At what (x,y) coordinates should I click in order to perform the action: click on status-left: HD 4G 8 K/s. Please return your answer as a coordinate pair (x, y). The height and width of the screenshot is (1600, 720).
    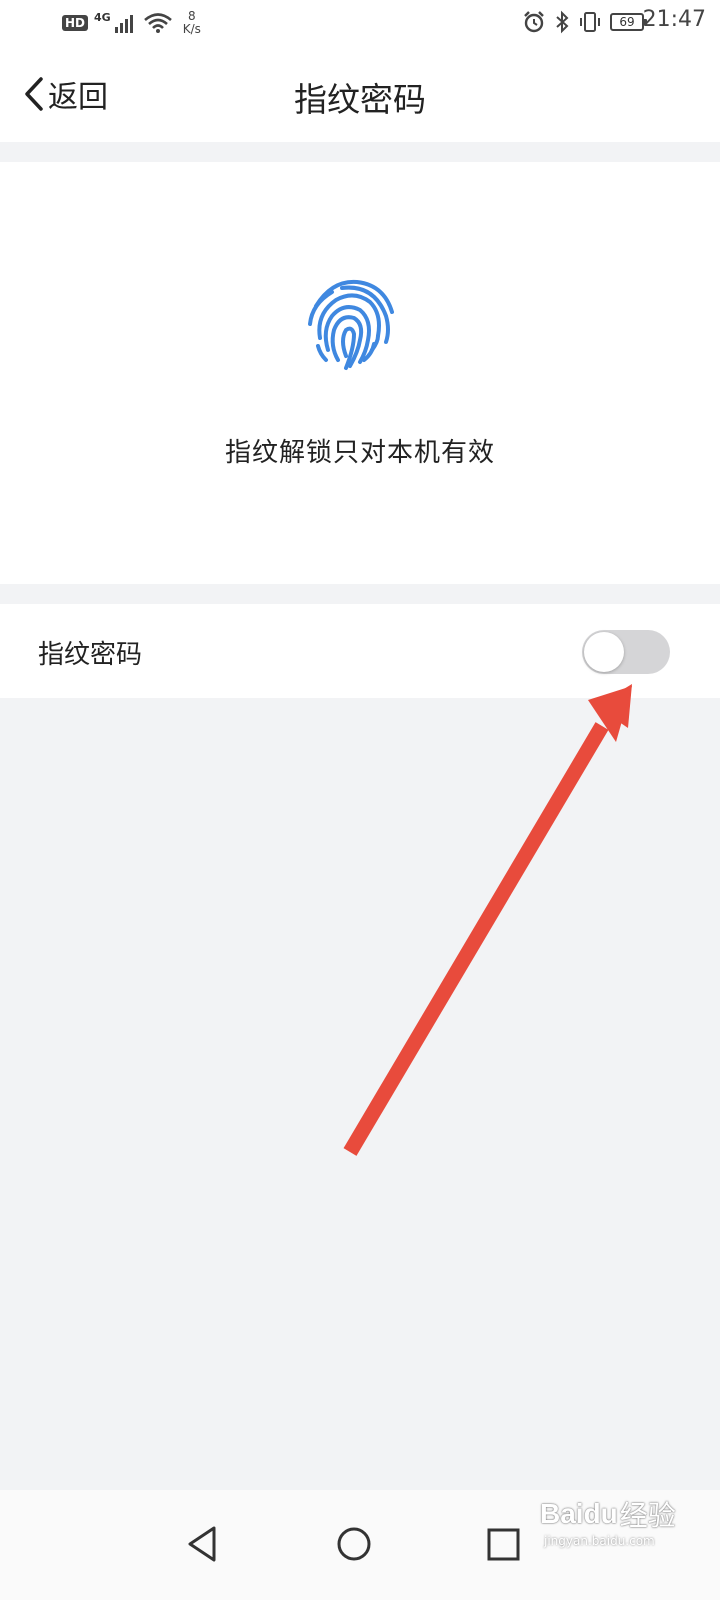
    Looking at the image, I should click on (131, 23).